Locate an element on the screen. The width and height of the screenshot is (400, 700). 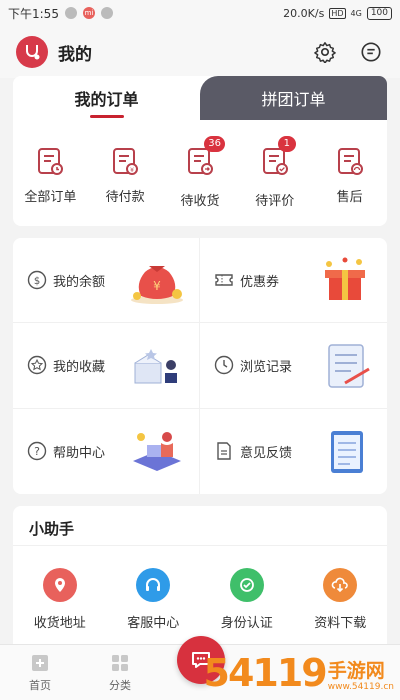
gift-box-illustration is located at coordinates (345, 279).